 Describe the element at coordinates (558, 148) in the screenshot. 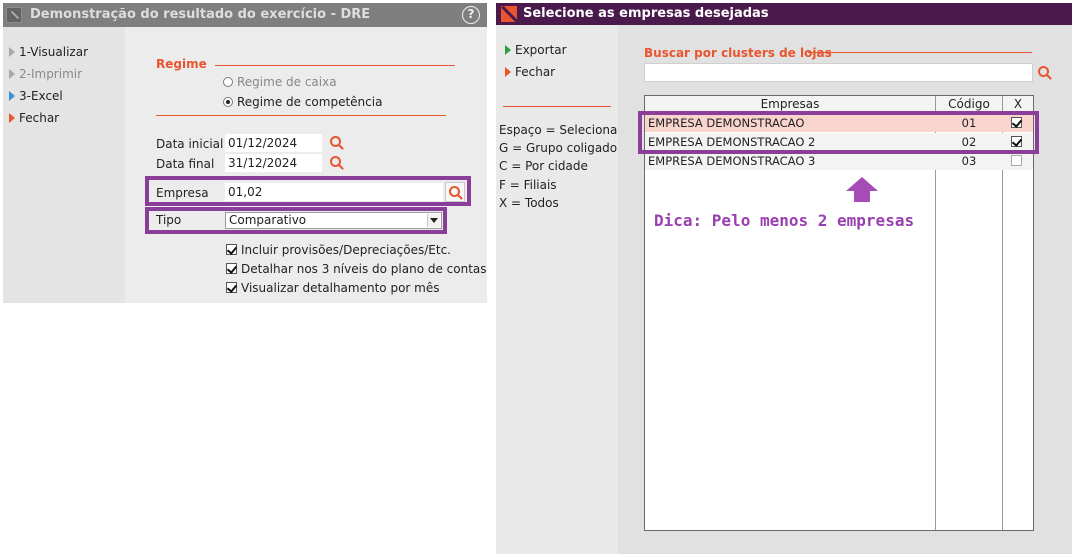

I see `legend-line: G = Grupo coligado` at that location.